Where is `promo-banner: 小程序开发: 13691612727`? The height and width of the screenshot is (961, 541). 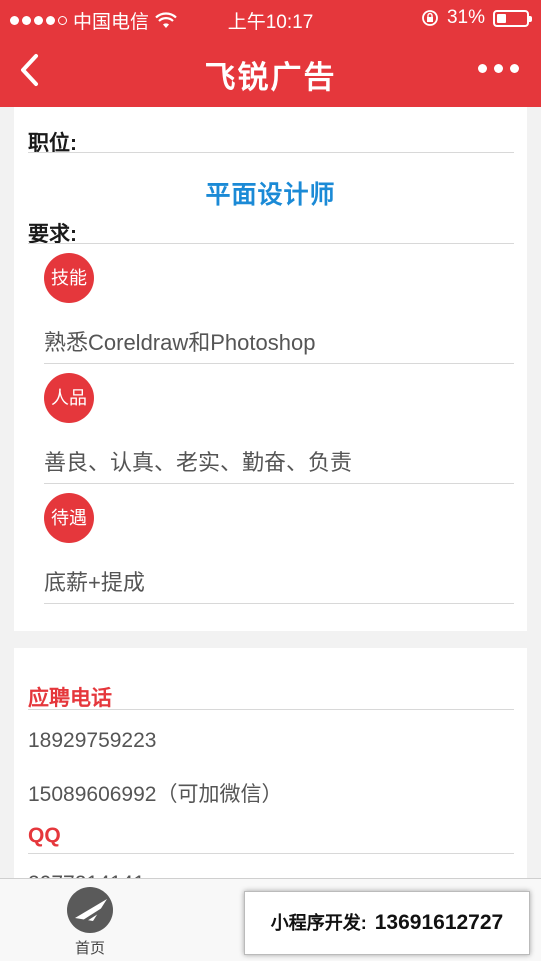
promo-banner: 小程序开发: 13691612727 is located at coordinates (387, 923).